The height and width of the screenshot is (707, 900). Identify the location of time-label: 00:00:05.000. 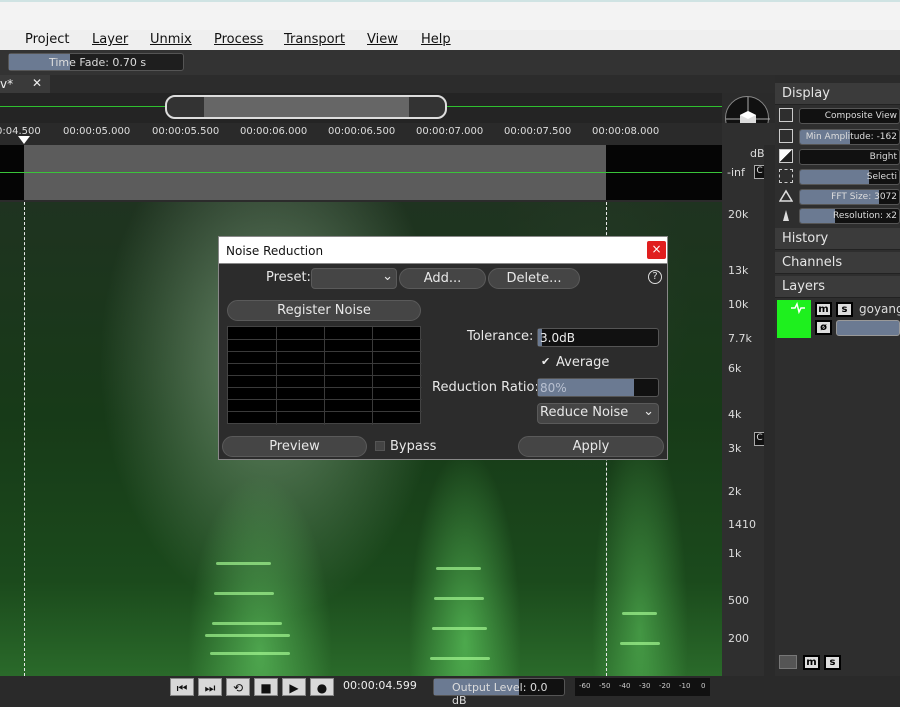
(97, 131).